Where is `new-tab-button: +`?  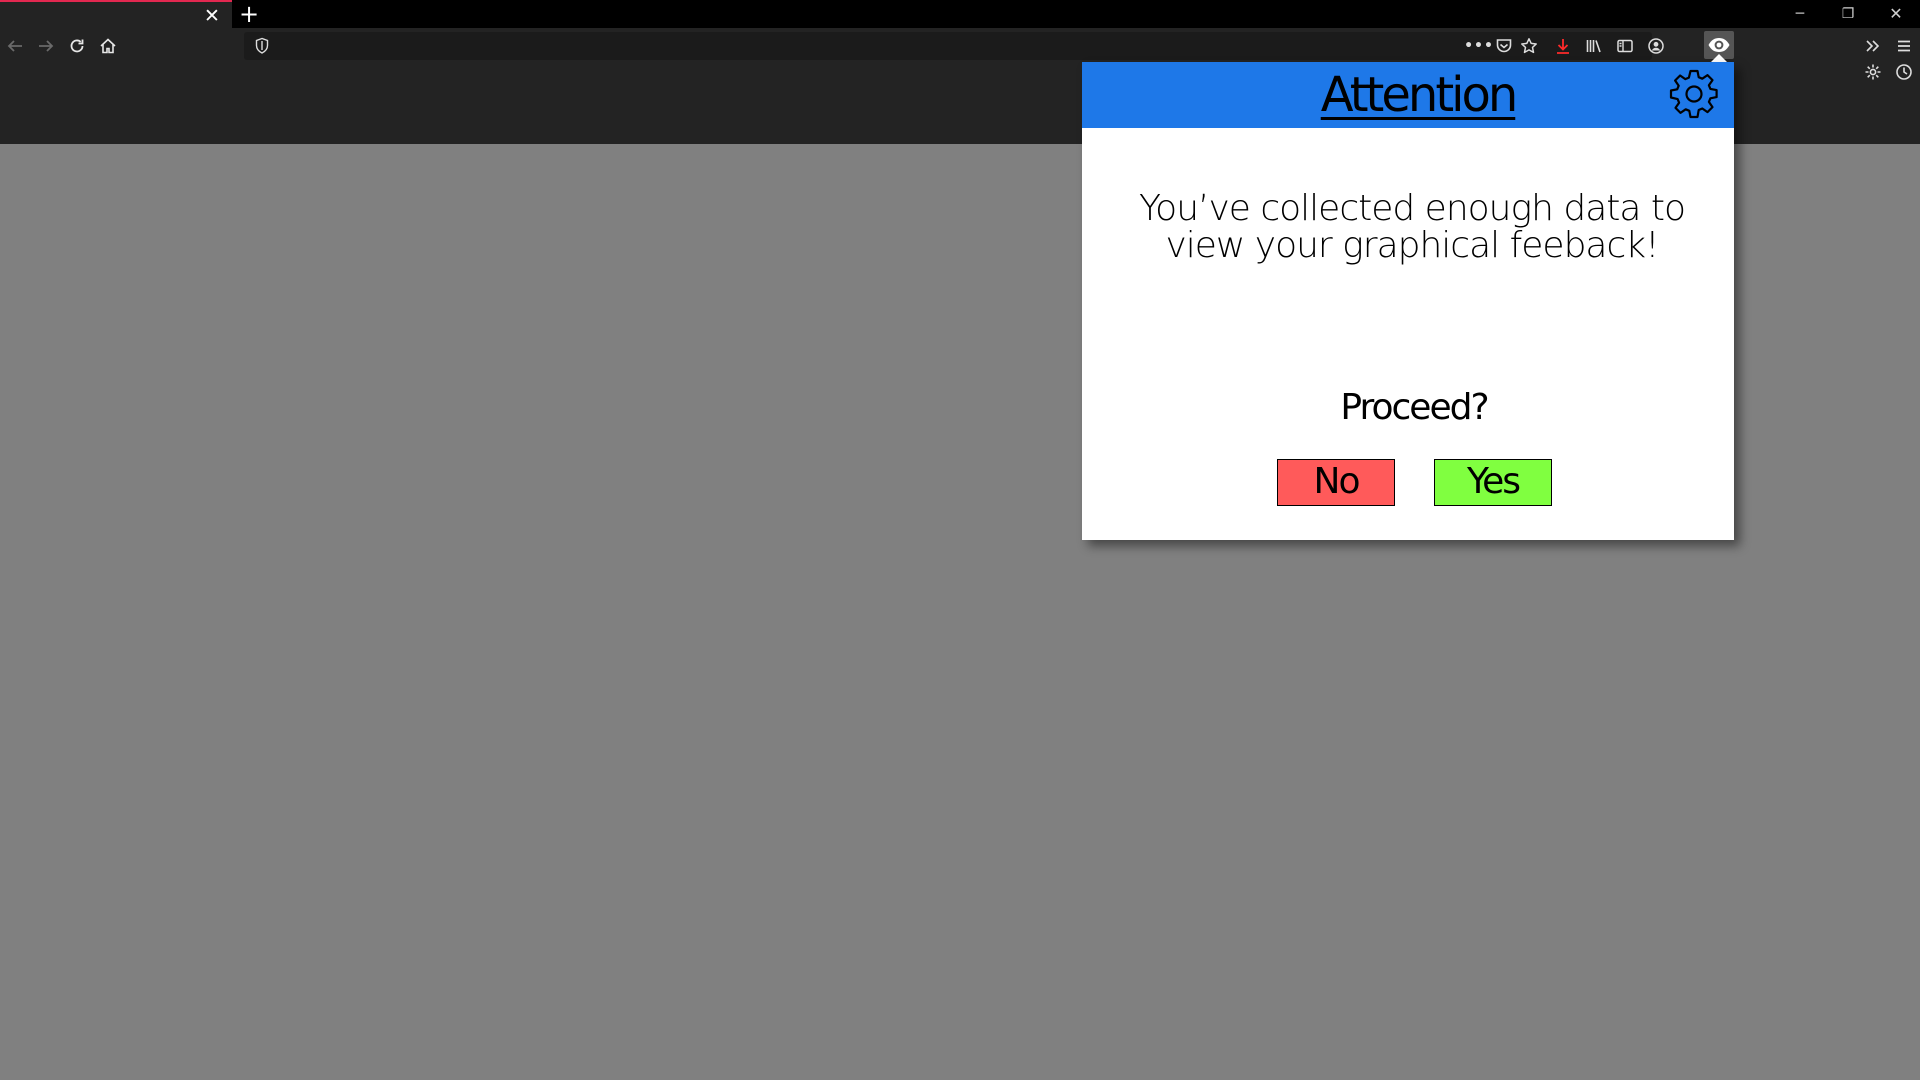 new-tab-button: + is located at coordinates (249, 14).